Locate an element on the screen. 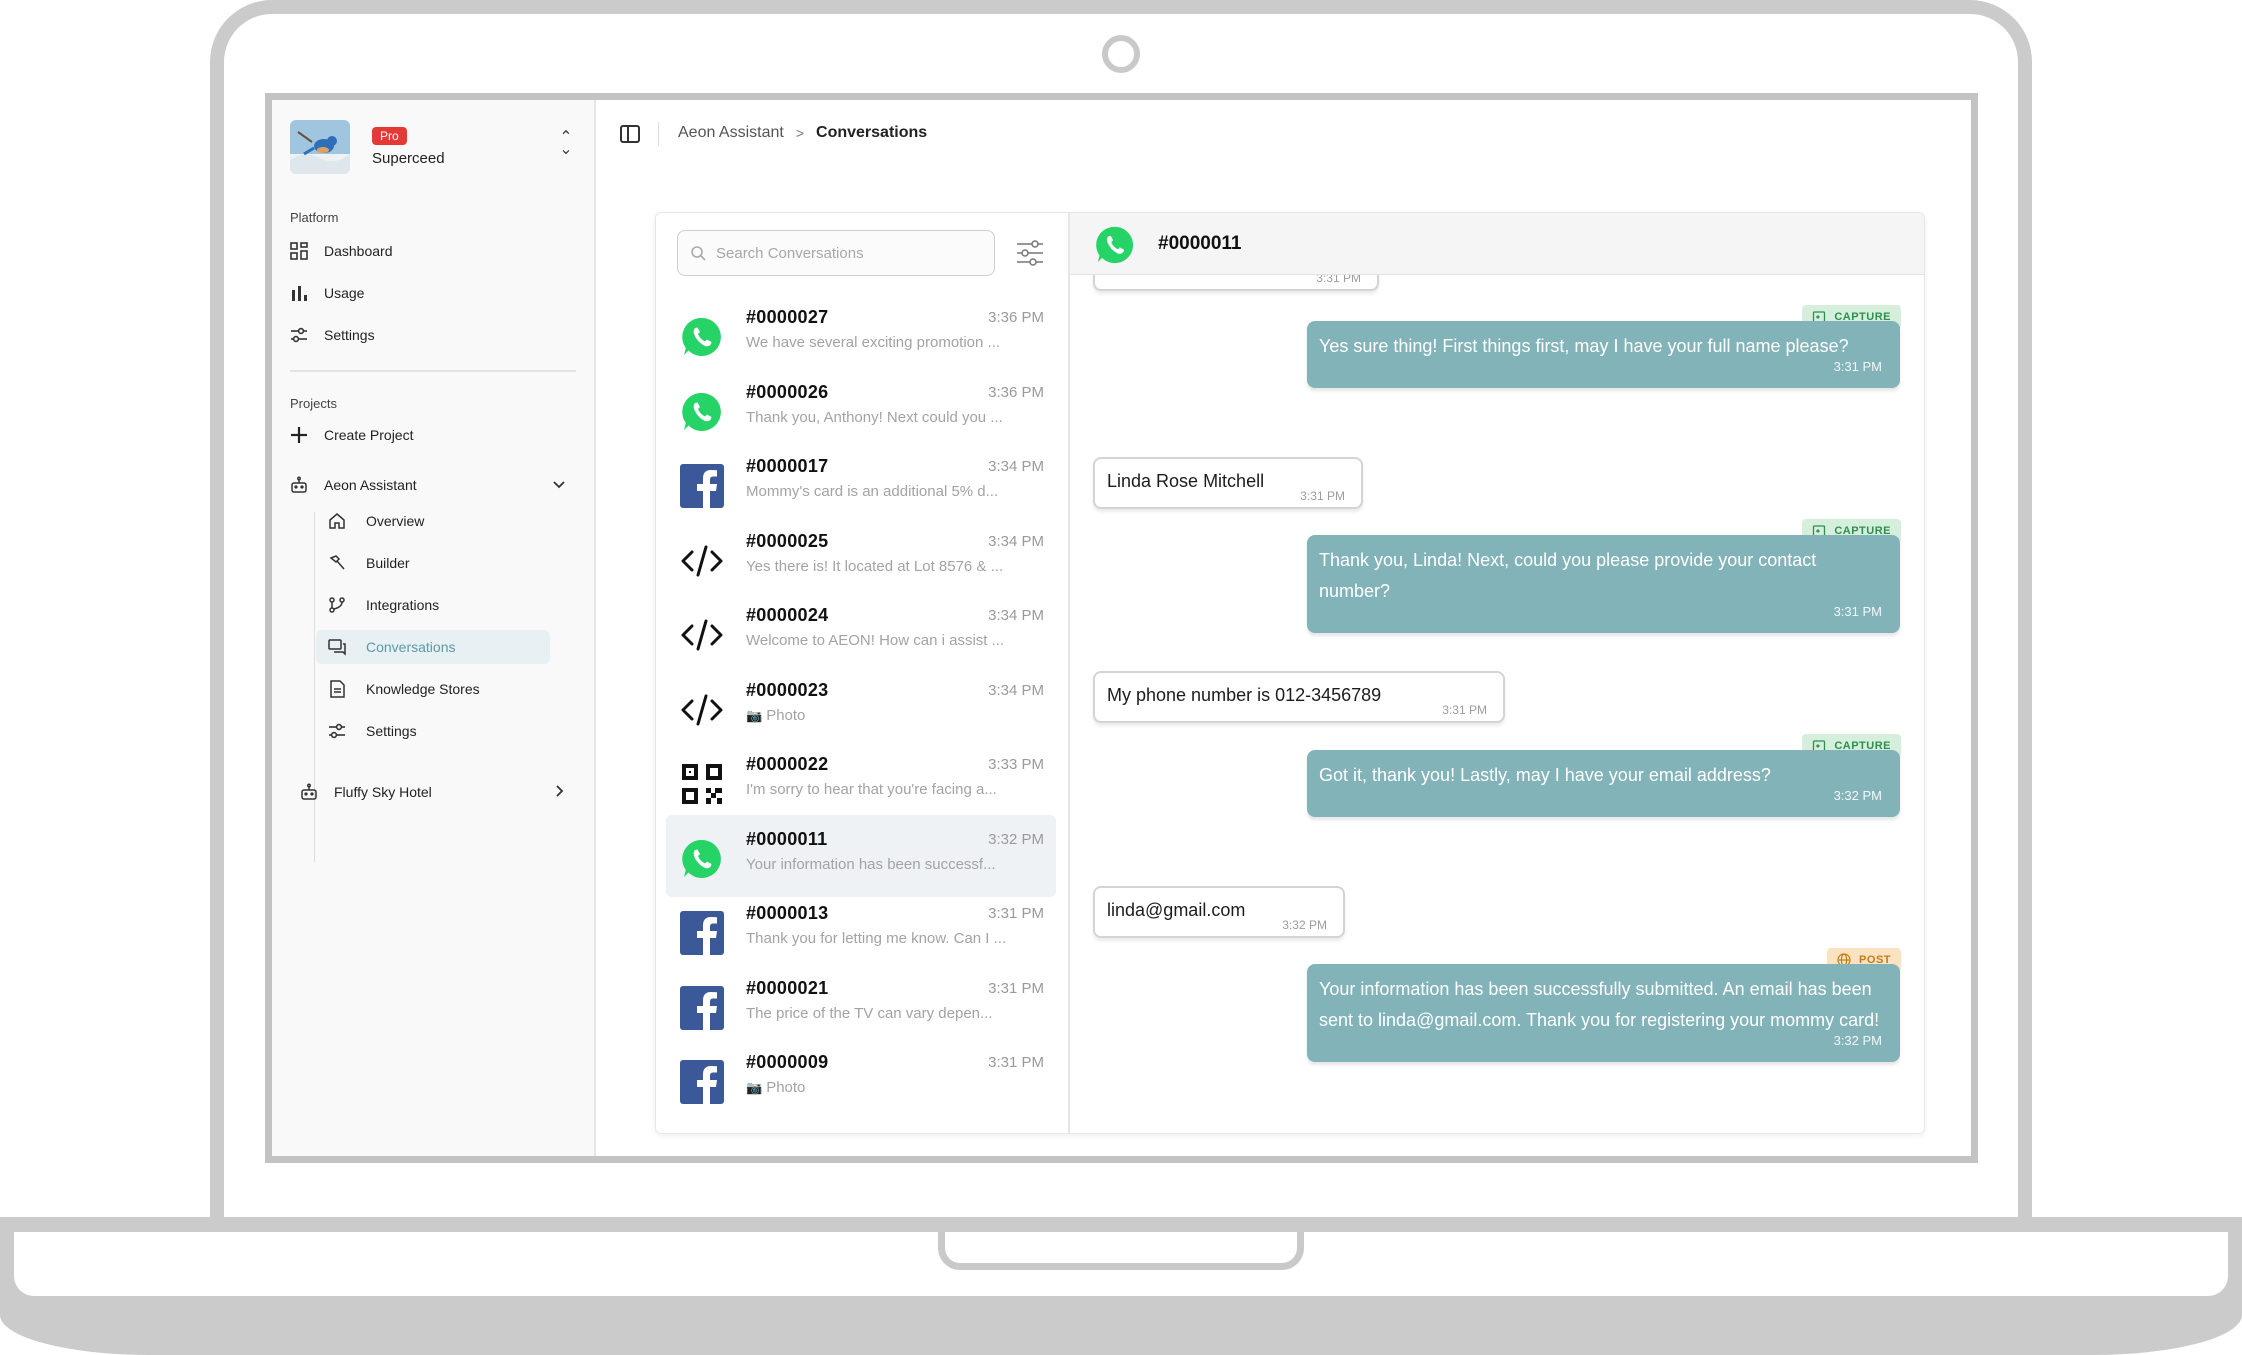 The height and width of the screenshot is (1355, 2242). sidebar-item-conversations: Conversations is located at coordinates (433, 647).